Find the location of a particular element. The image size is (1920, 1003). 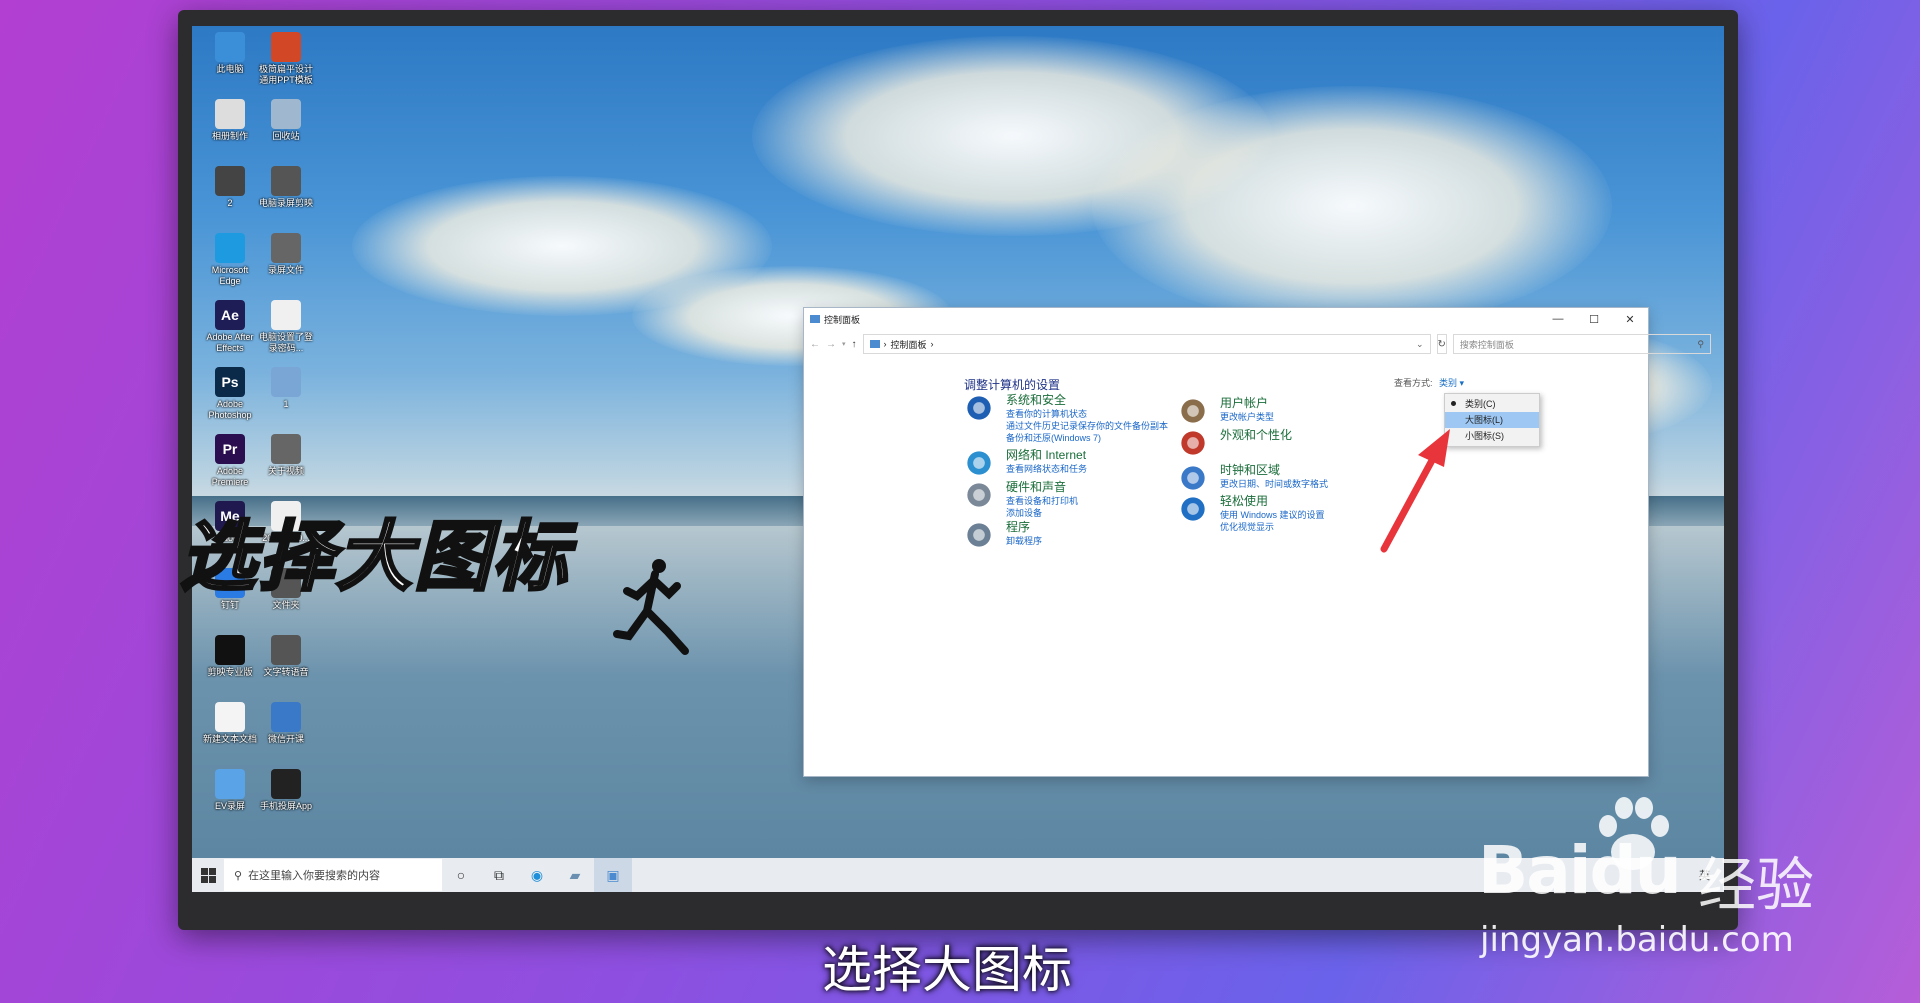

recycle-bin-icon is located at coordinates (286, 114).